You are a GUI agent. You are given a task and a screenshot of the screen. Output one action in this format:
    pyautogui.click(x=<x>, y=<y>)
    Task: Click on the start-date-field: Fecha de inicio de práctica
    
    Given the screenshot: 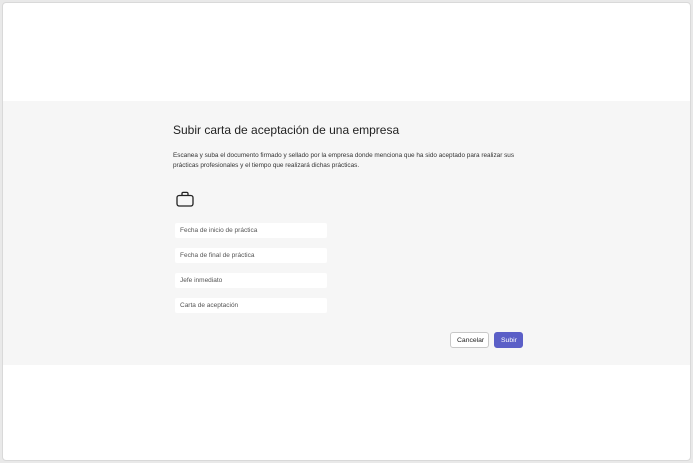 What is the action you would take?
    pyautogui.click(x=251, y=230)
    